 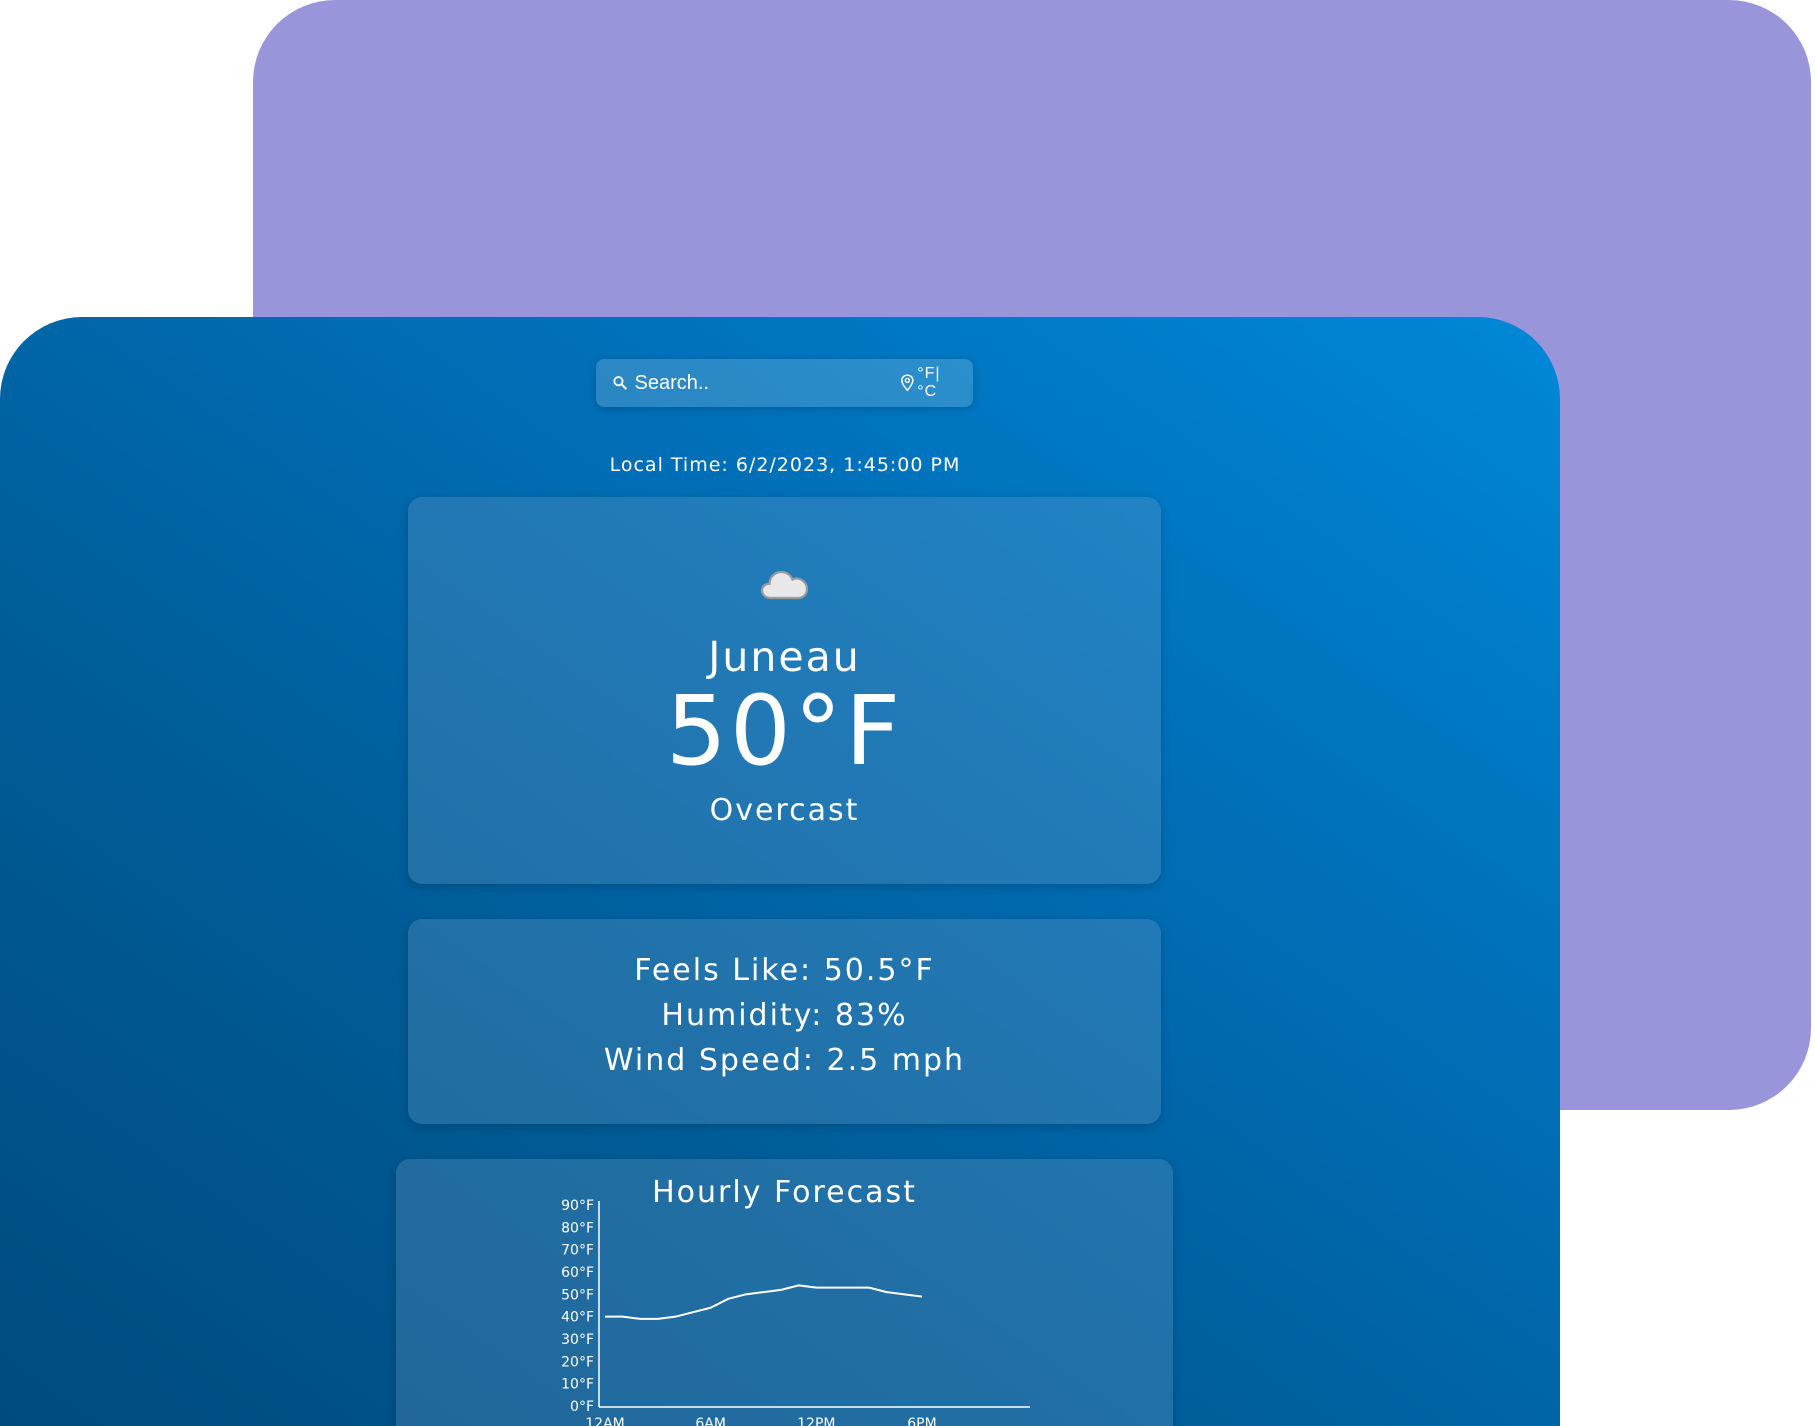 I want to click on current-temperature: 50°F, so click(x=784, y=731).